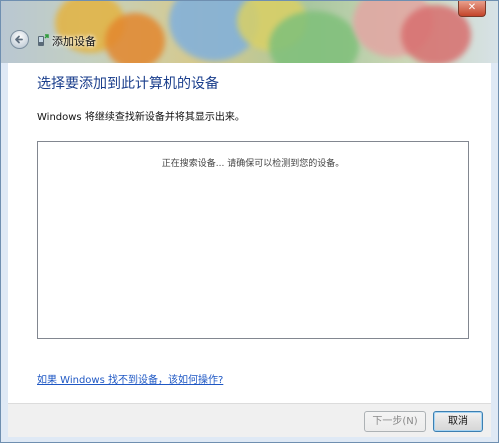  Describe the element at coordinates (249, 32) in the screenshot. I see `title-bar: ✕ 添加设备` at that location.